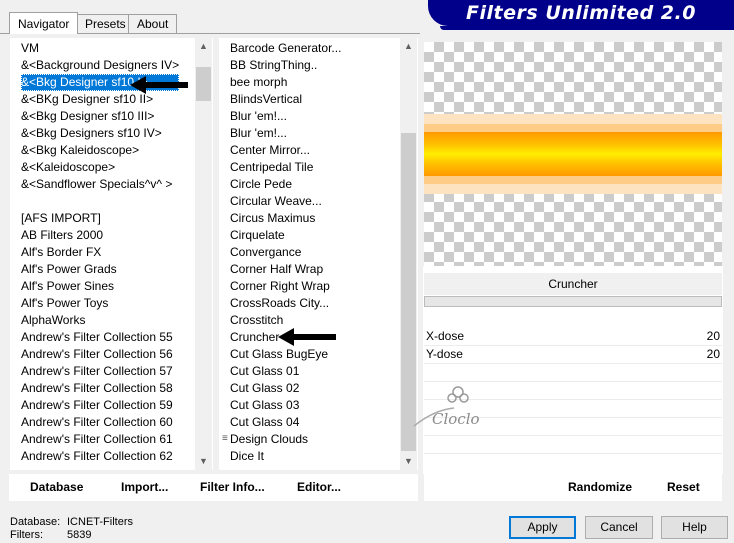  What do you see at coordinates (587, 28) in the screenshot?
I see `banner-underline` at bounding box center [587, 28].